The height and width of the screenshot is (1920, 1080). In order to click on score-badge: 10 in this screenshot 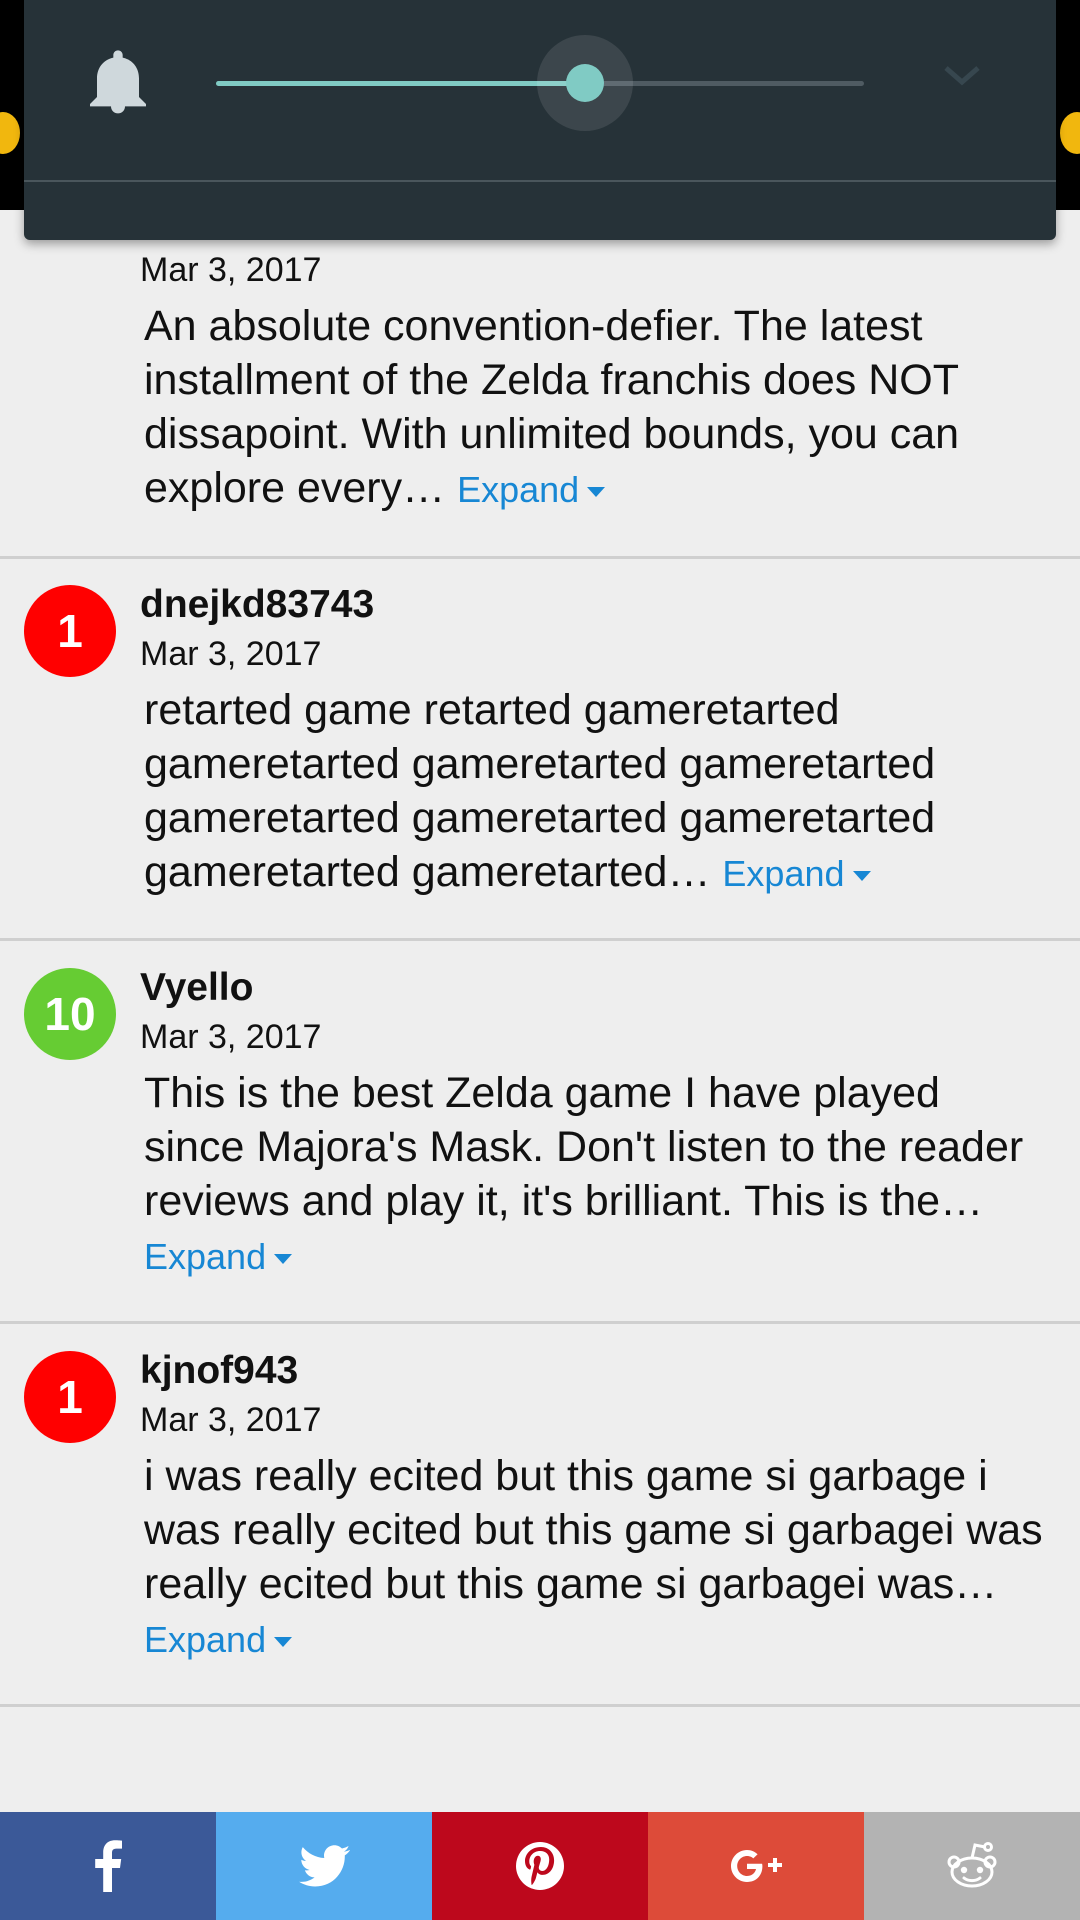, I will do `click(70, 1014)`.